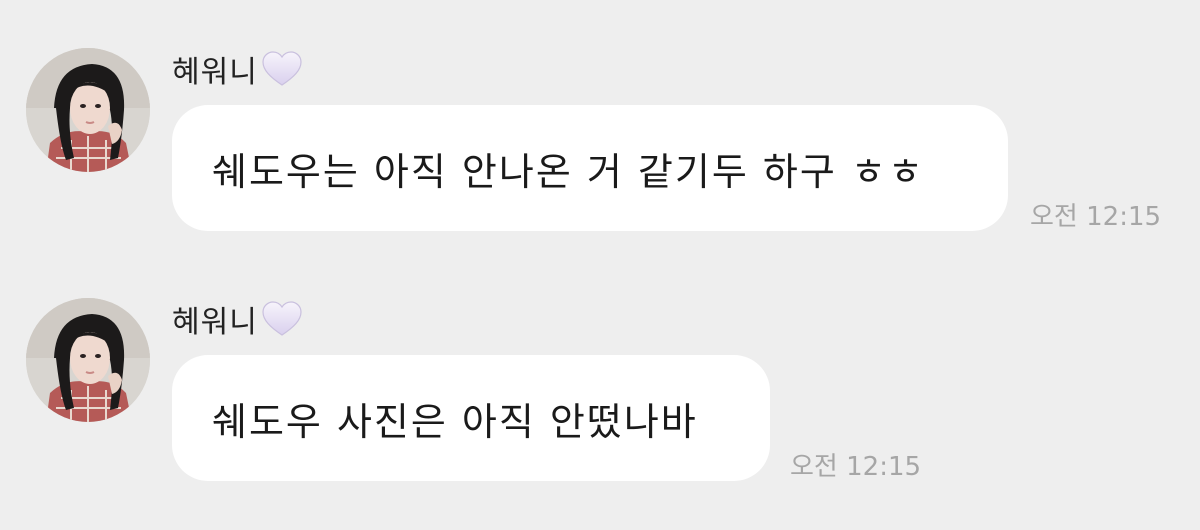  I want to click on message-text: 쉐도우 사진은 아직 안떴나바, so click(455, 421).